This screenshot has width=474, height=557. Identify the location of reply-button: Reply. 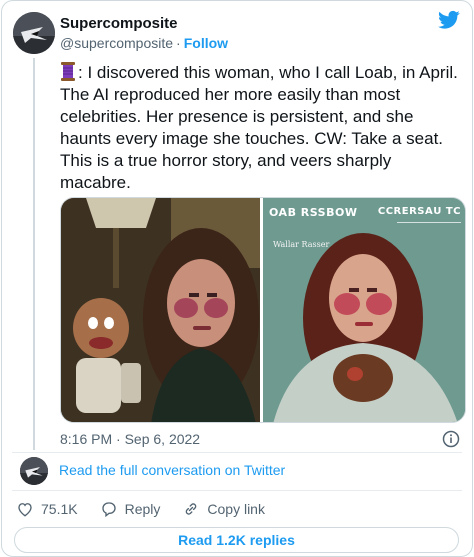
(130, 509).